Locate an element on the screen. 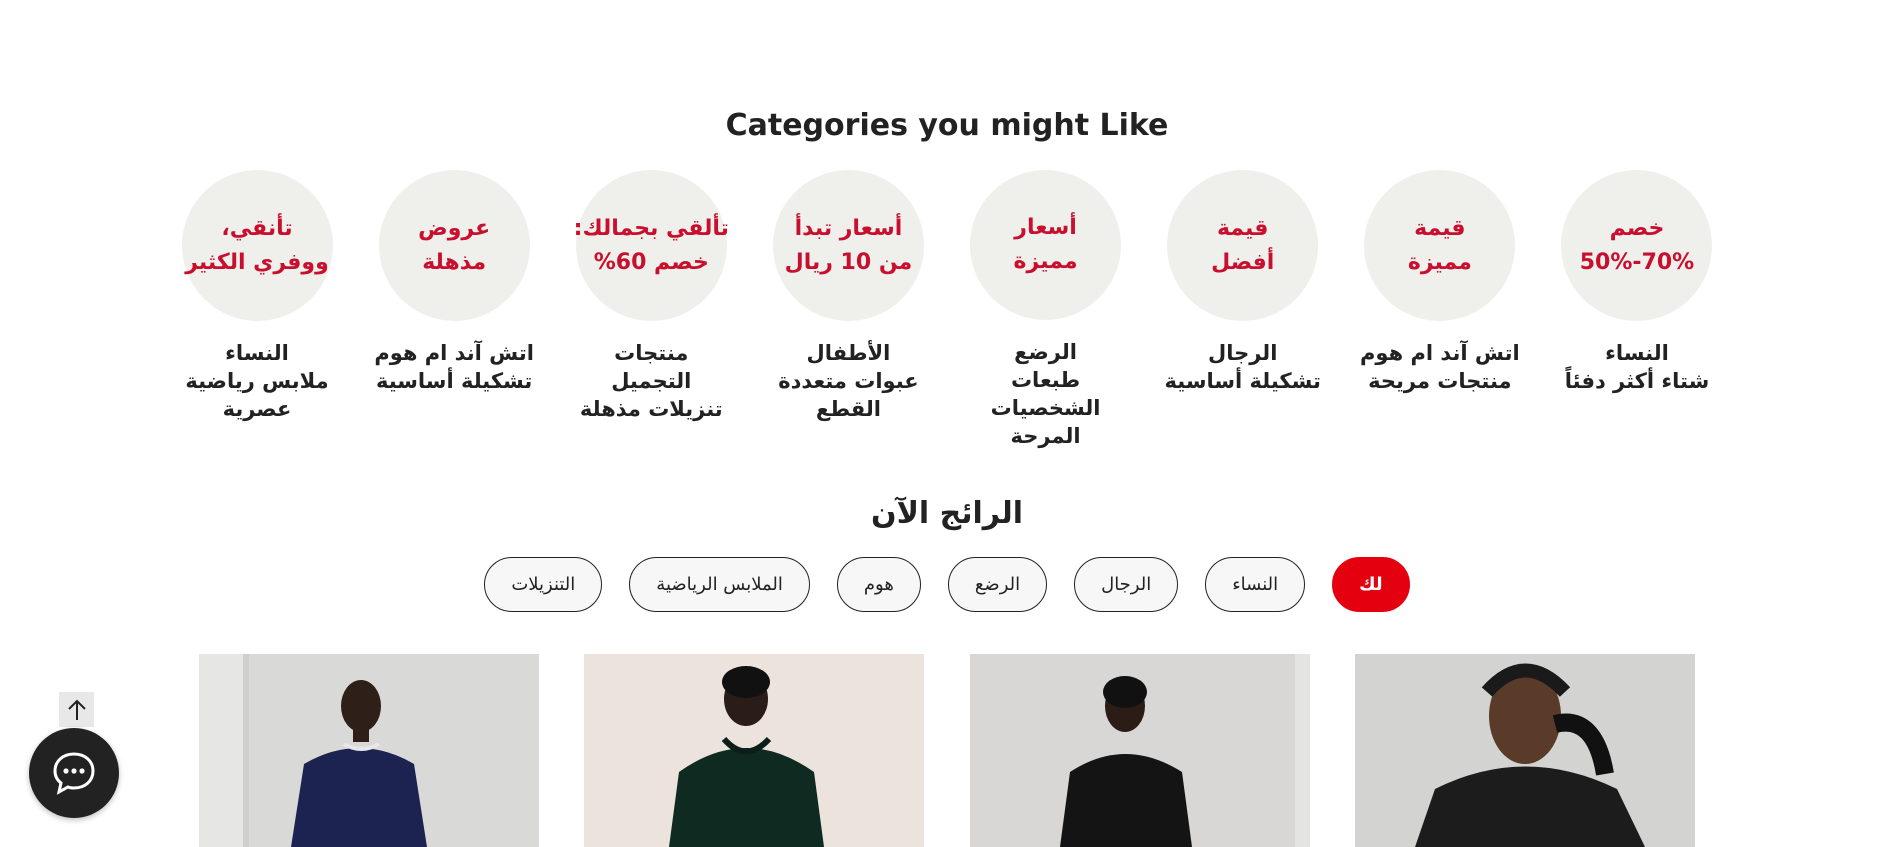 The width and height of the screenshot is (1894, 847). promo-line: تألقي بجمالك: is located at coordinates (651, 228).